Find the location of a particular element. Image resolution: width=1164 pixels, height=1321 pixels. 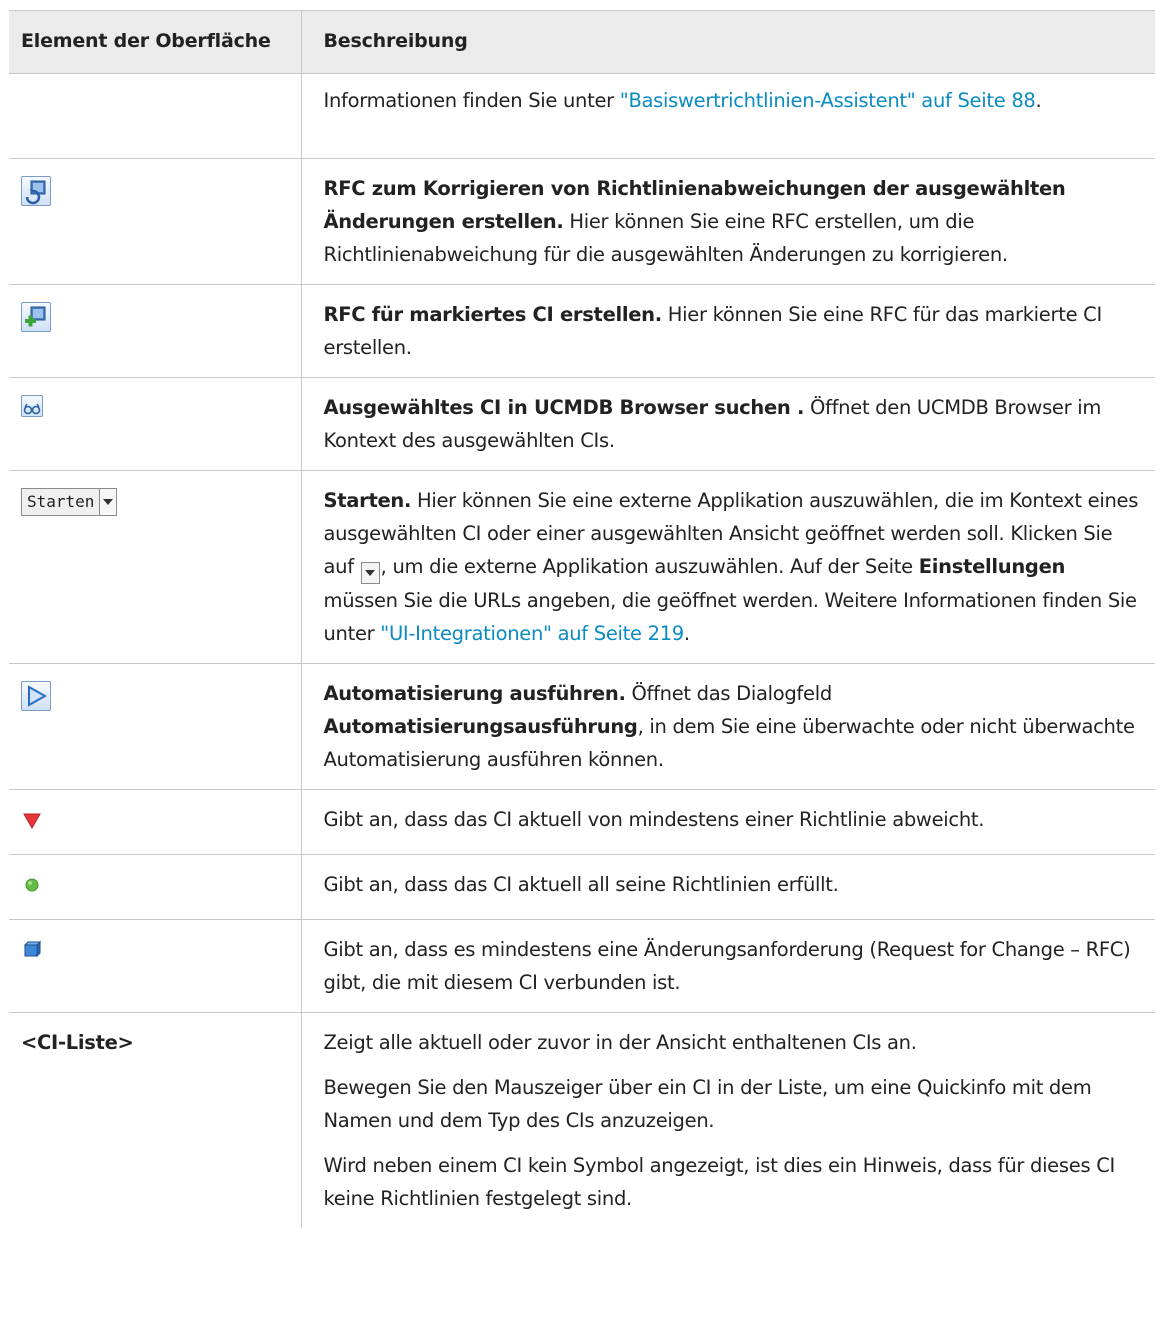

row-title: Automatisierung ausführen. is located at coordinates (474, 693).